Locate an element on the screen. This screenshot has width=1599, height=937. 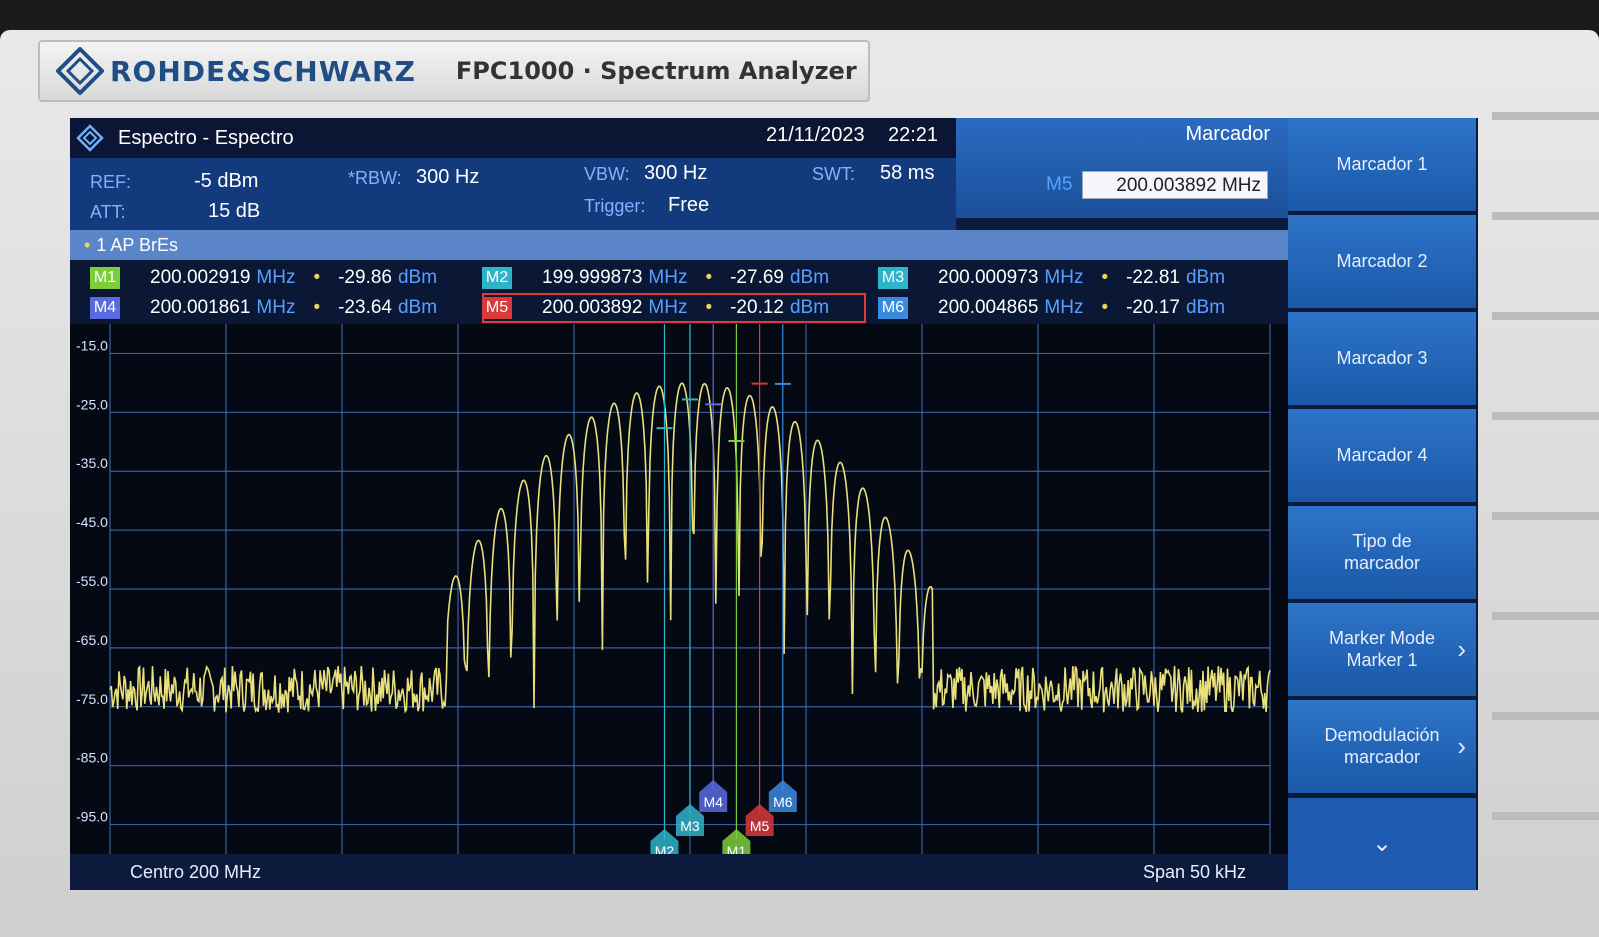
title-bar: Espectro - Espectro 21/11/2023 22:21 is located at coordinates (513, 138).